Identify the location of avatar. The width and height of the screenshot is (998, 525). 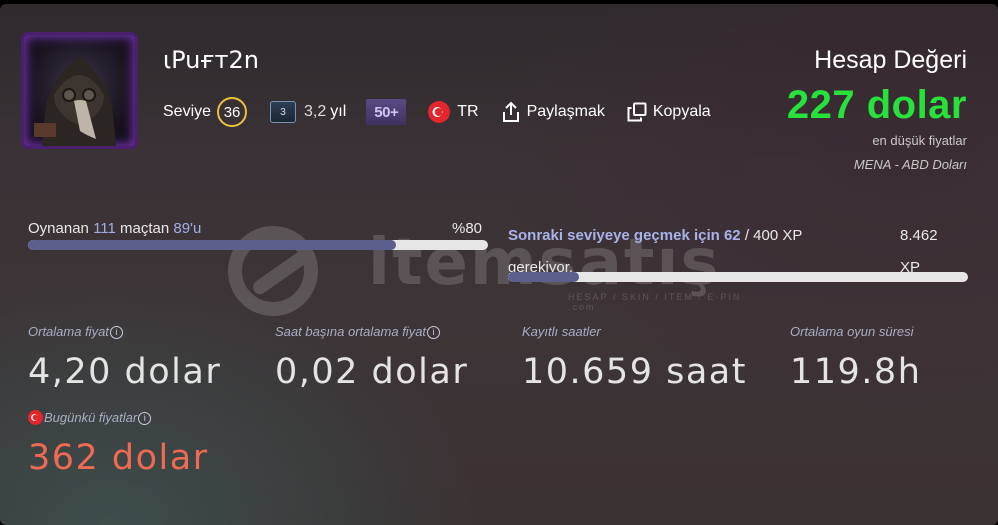
(79, 90).